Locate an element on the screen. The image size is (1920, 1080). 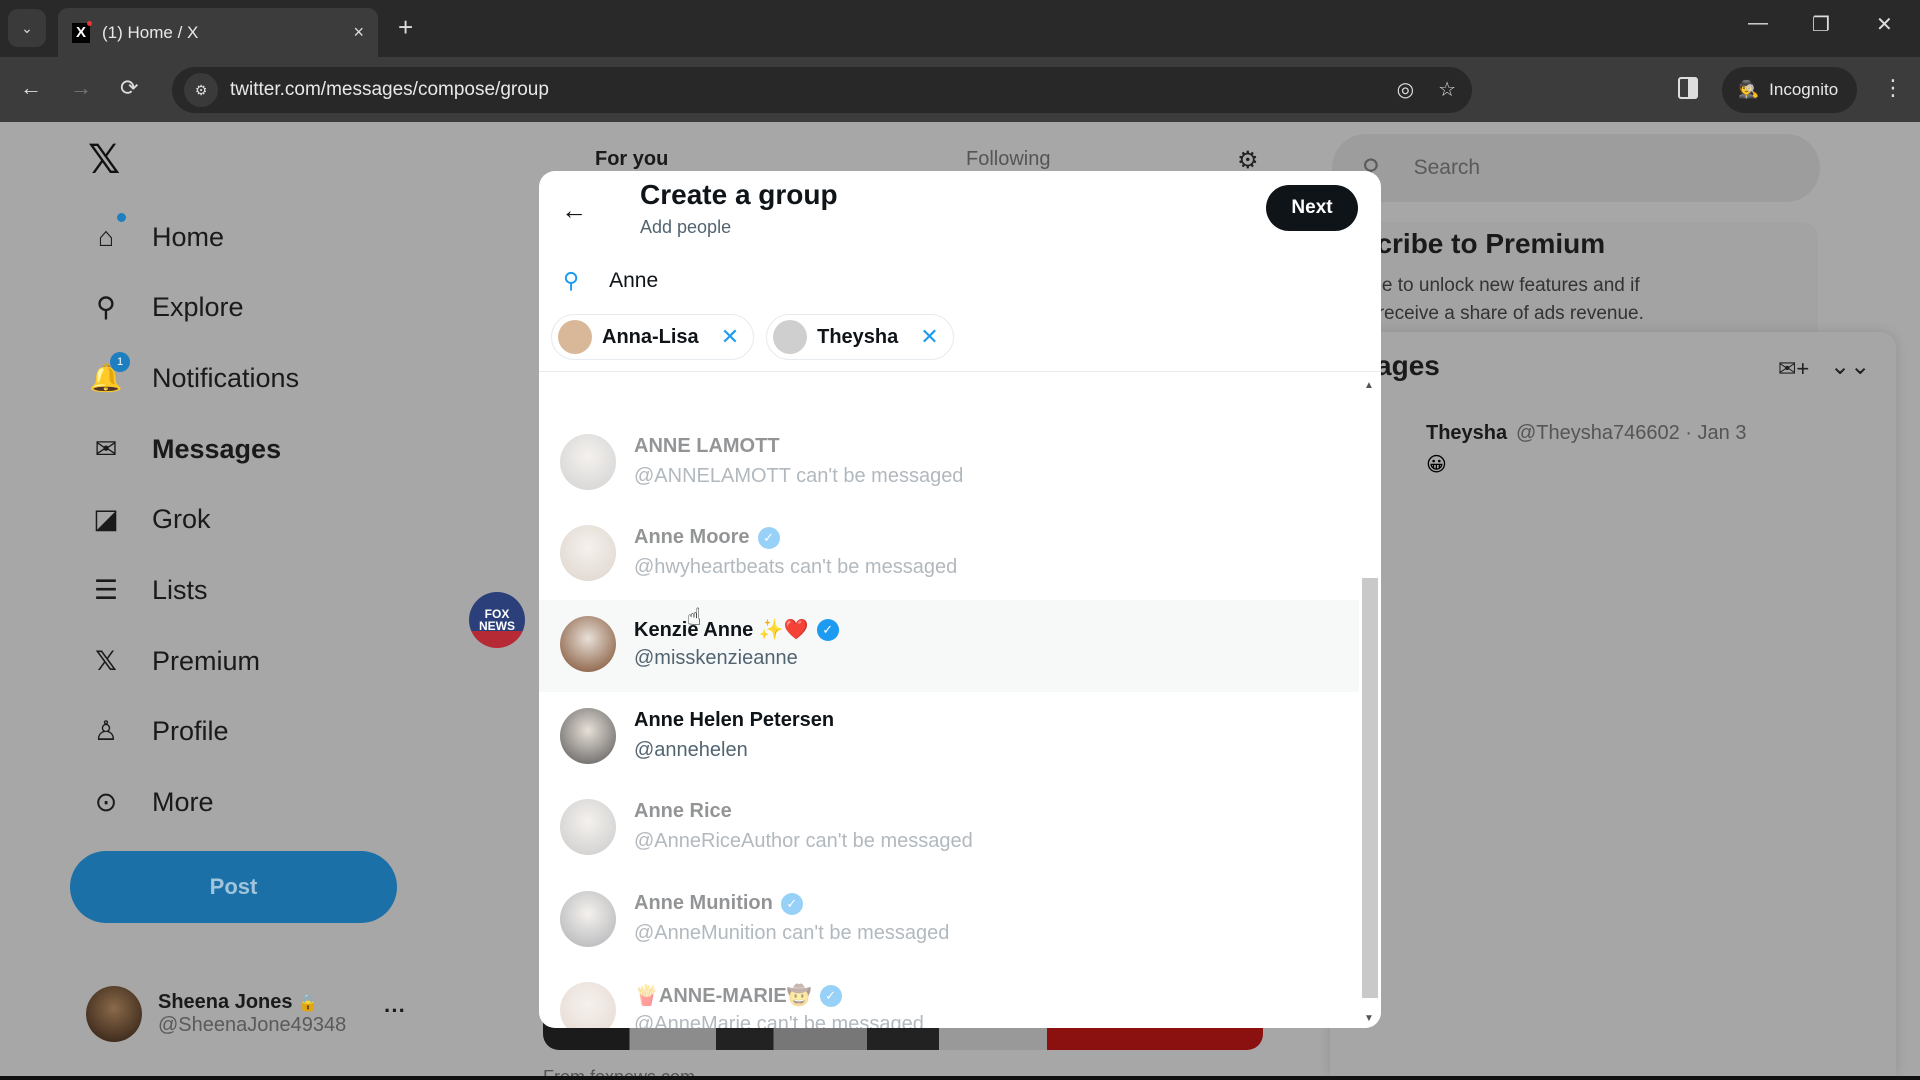
sidebar-item-messages: ✉ Messages is located at coordinates (184, 449).